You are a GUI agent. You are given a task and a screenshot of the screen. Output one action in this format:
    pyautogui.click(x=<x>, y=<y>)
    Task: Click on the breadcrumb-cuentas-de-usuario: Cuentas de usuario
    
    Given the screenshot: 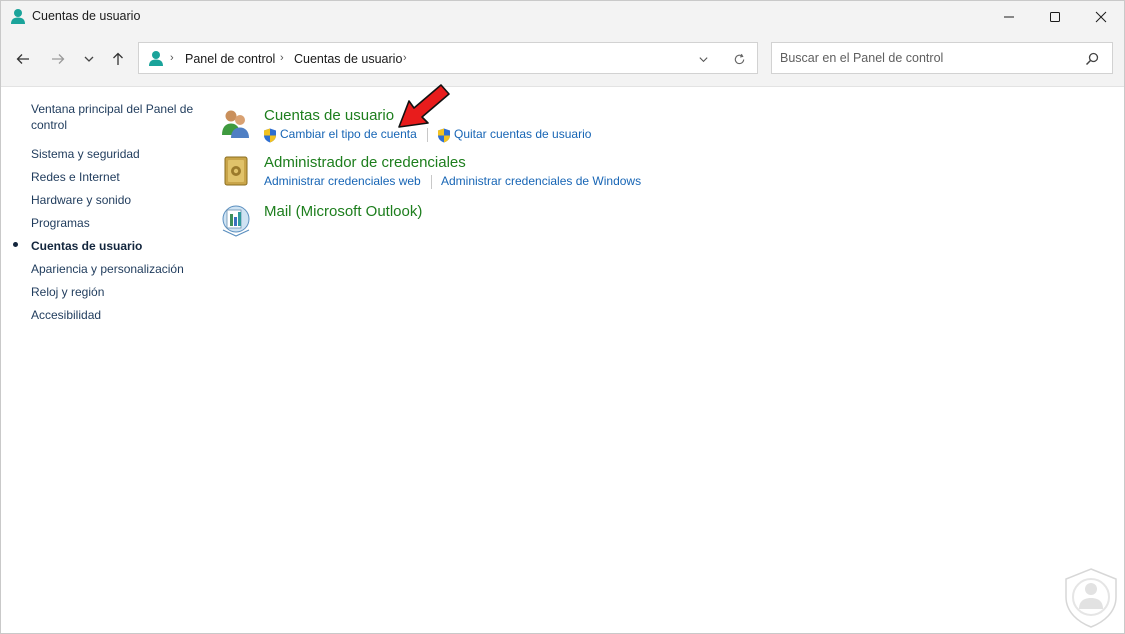 What is the action you would take?
    pyautogui.click(x=348, y=59)
    